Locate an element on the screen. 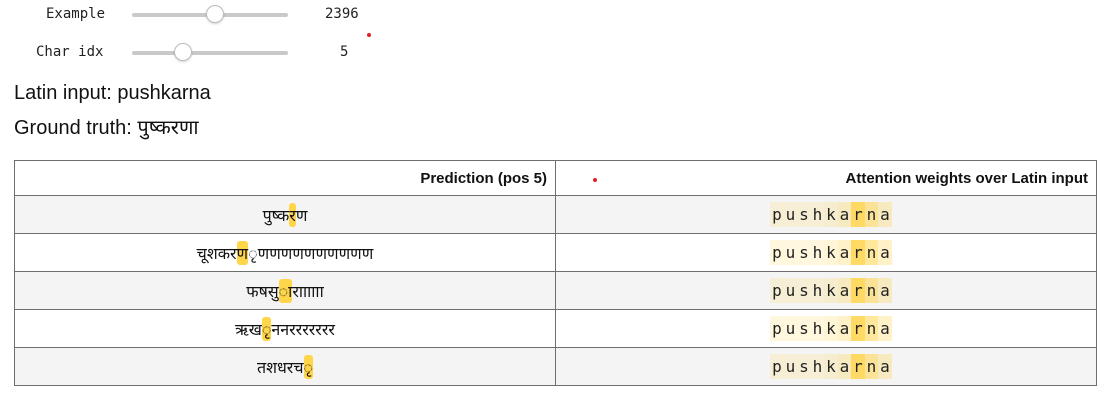  prediction-suffix: ृणणणणणणणणणण is located at coordinates (311, 253).